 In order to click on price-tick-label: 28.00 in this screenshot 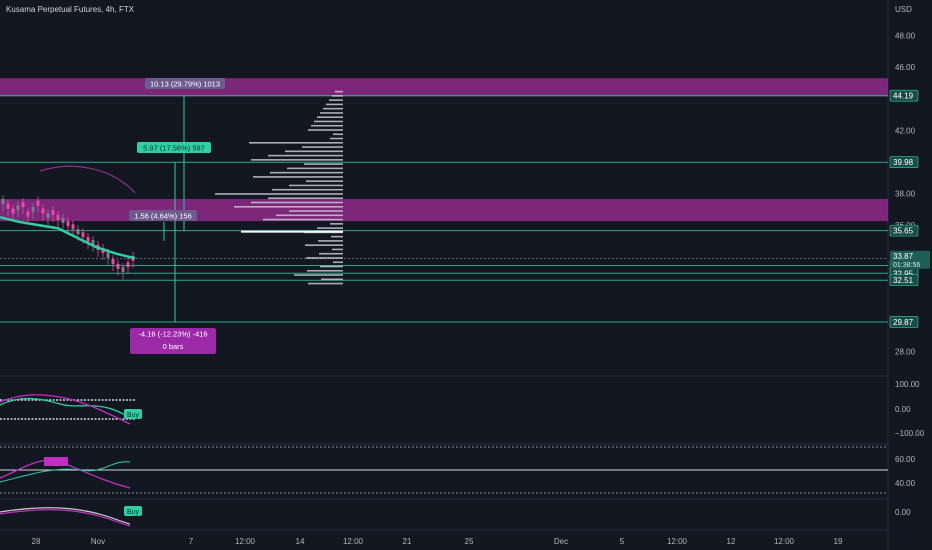, I will do `click(905, 352)`.